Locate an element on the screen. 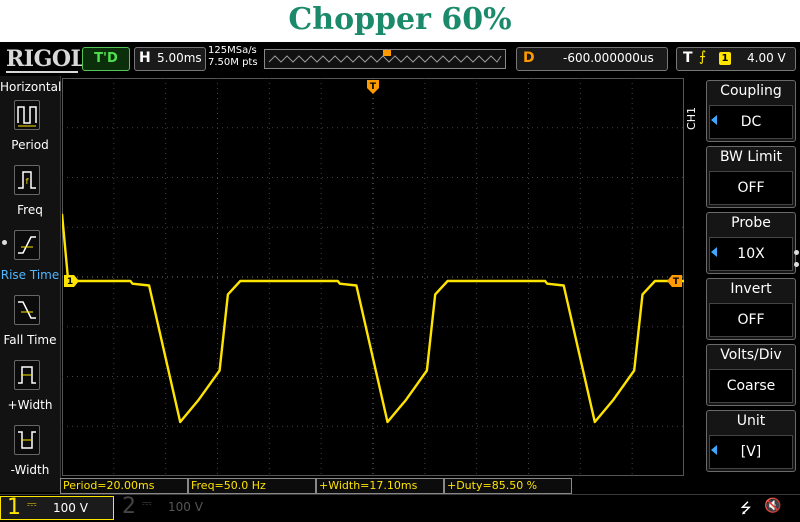 The width and height of the screenshot is (800, 522). sample-info: 125MSa/s 7.50M pts is located at coordinates (233, 57).